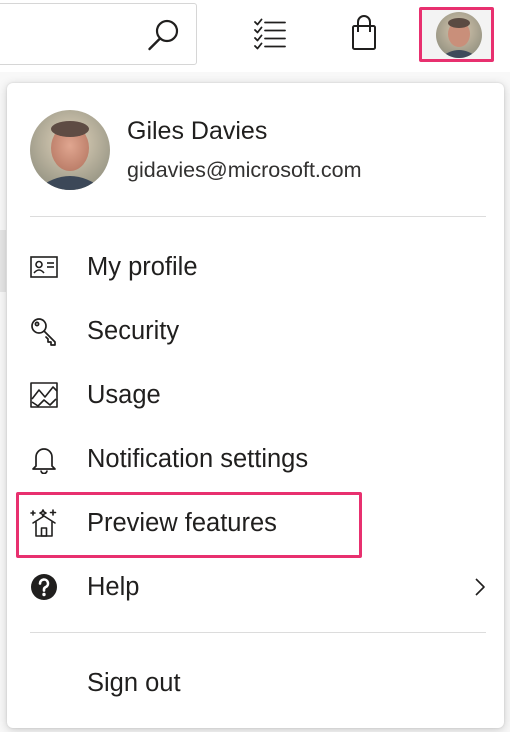  I want to click on search-icon, so click(164, 35).